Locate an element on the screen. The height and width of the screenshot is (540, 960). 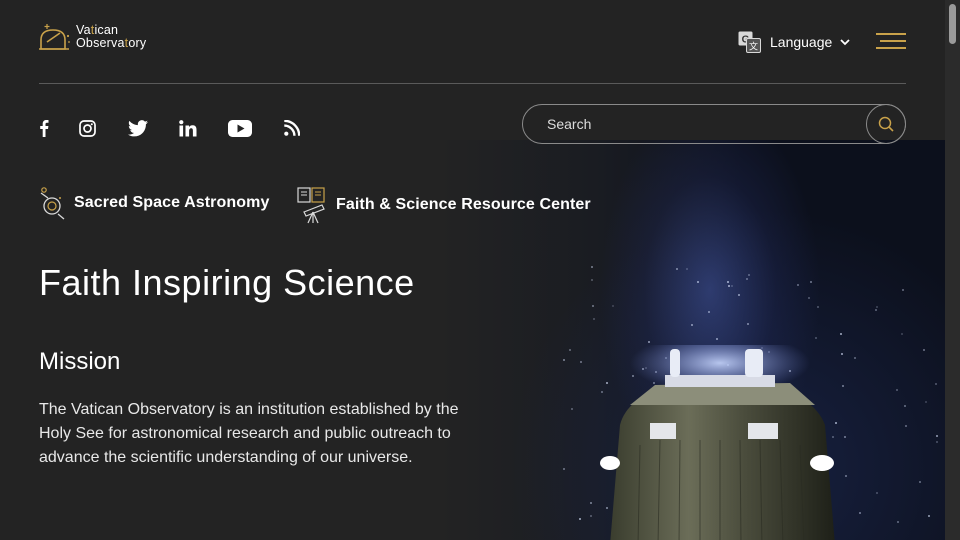
logo-text-part: ory is located at coordinates (137, 43).